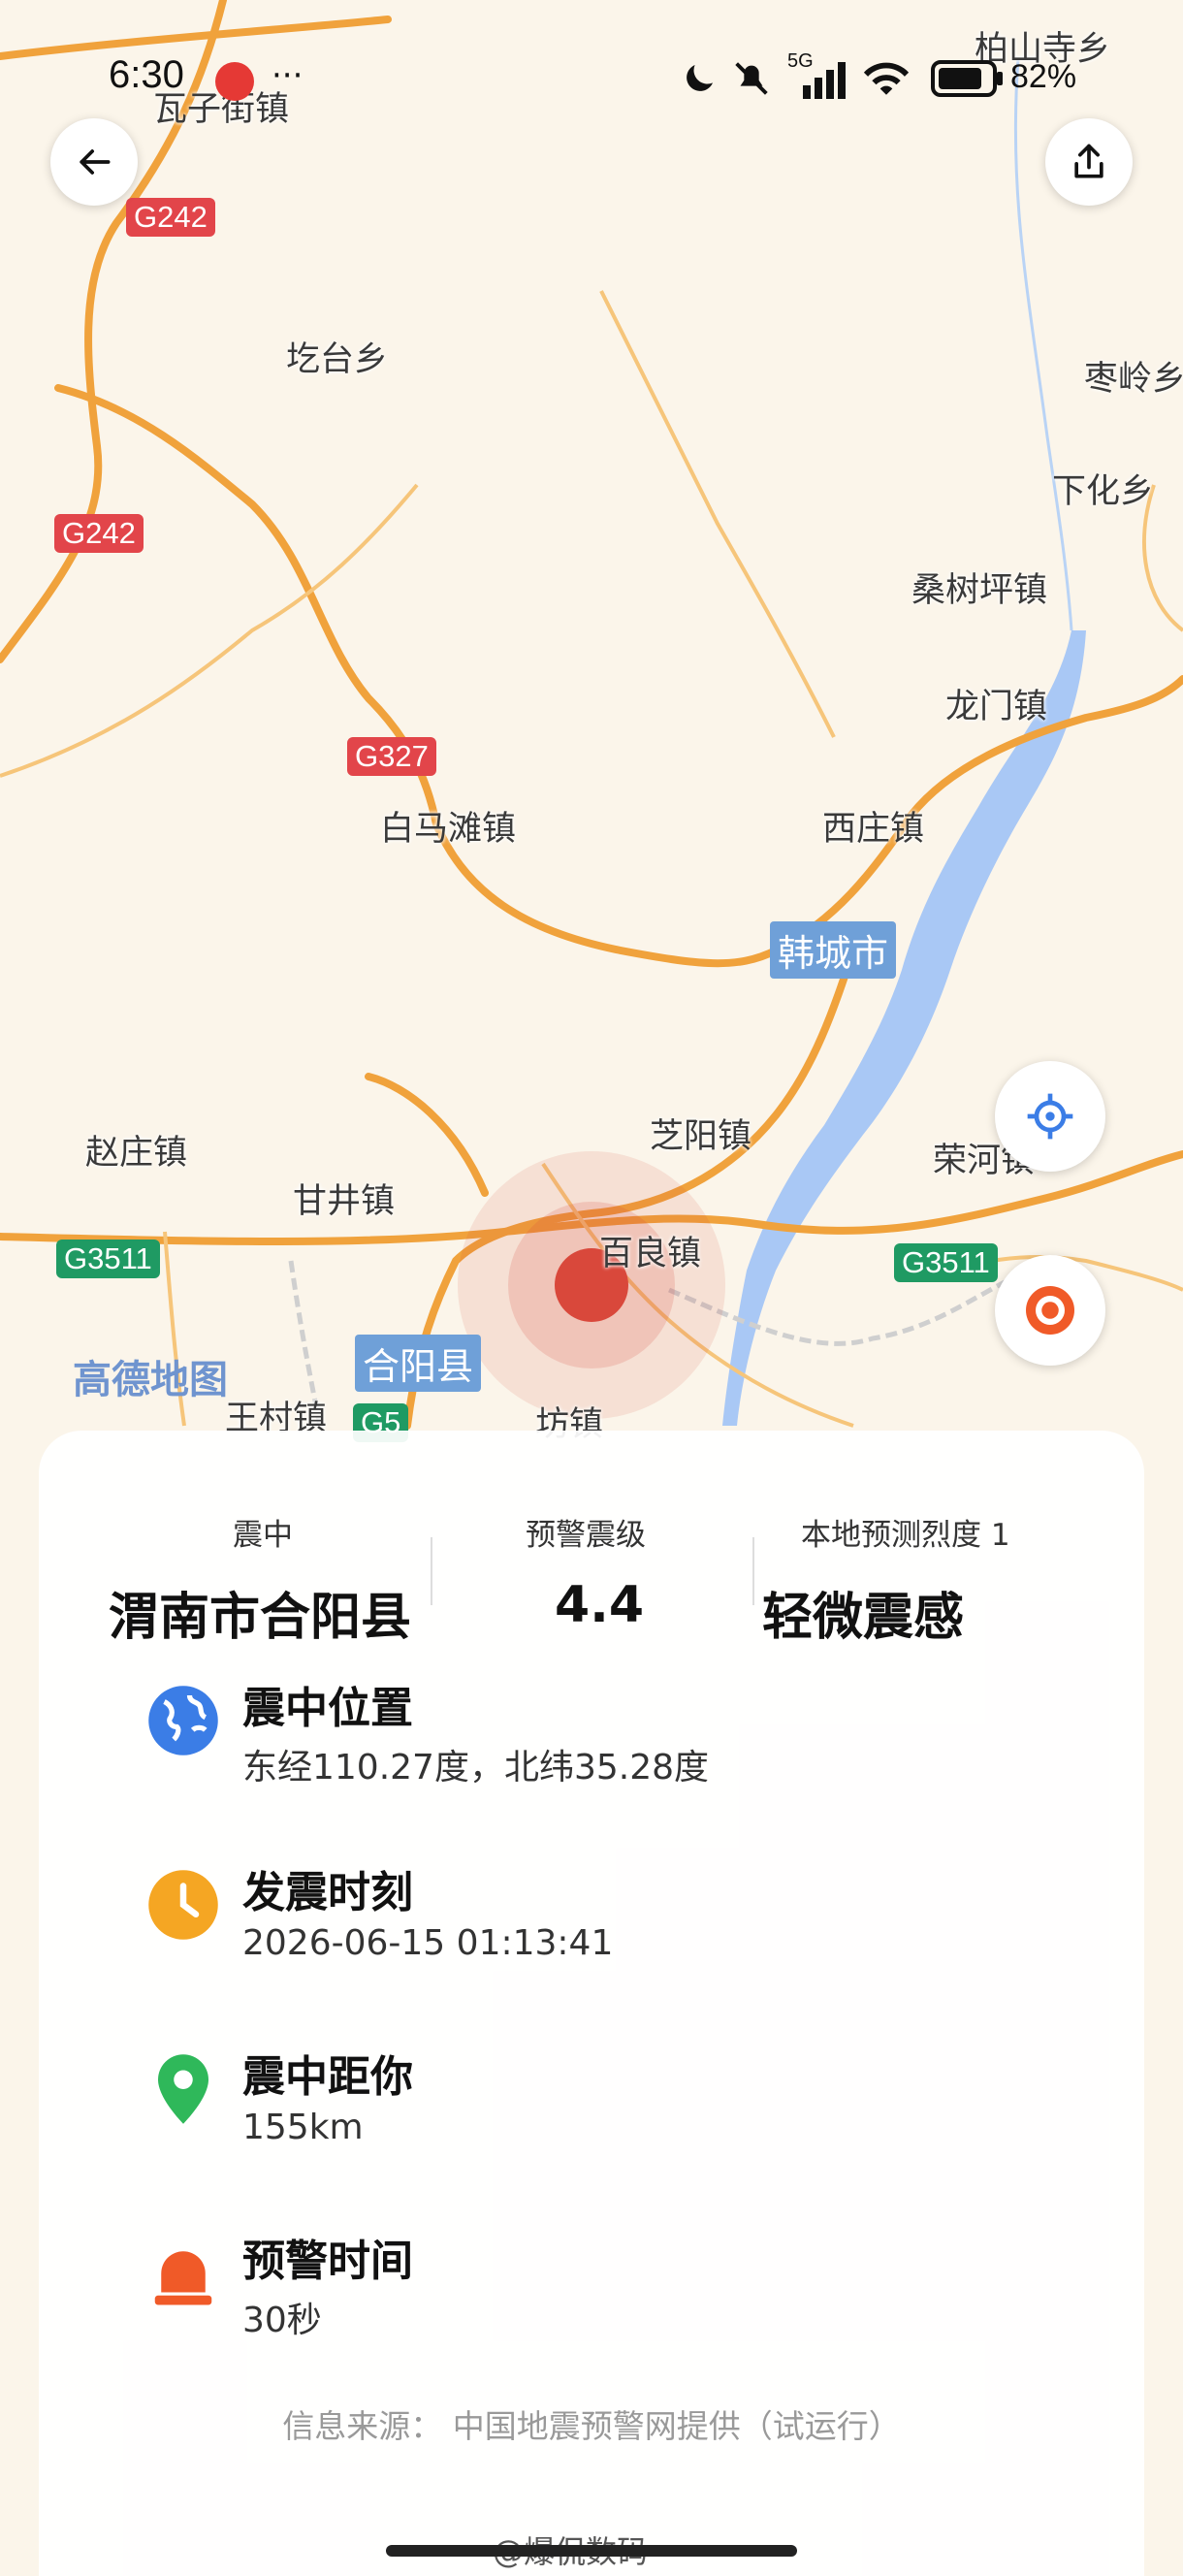  What do you see at coordinates (476, 1767) in the screenshot?
I see `location-value: 东经110.27度，北纬35.28度` at bounding box center [476, 1767].